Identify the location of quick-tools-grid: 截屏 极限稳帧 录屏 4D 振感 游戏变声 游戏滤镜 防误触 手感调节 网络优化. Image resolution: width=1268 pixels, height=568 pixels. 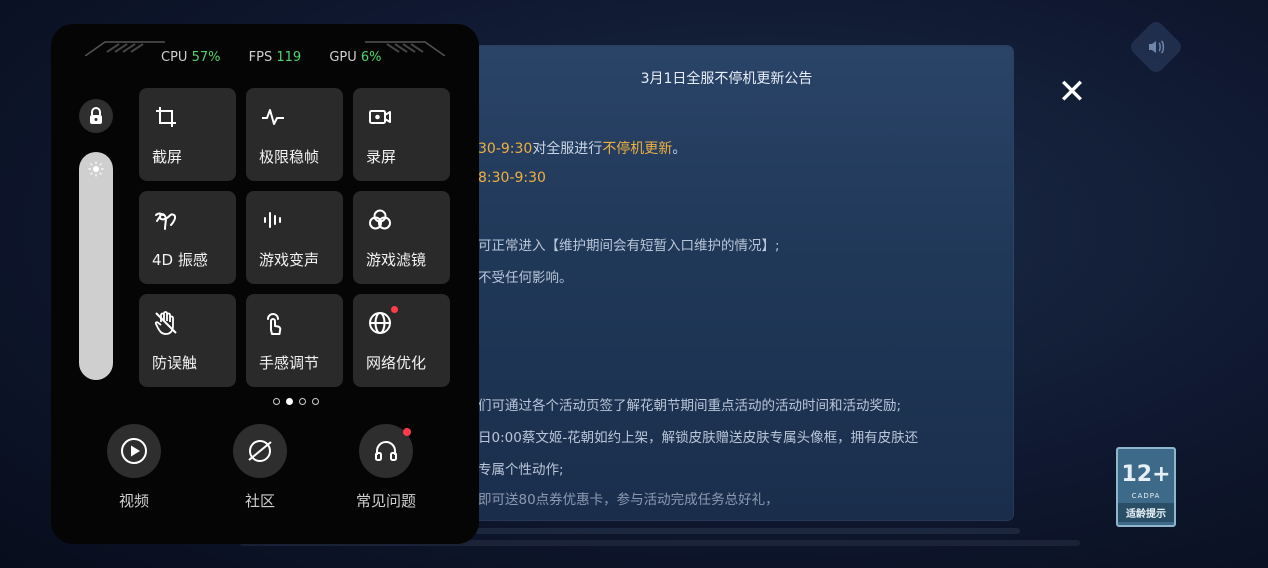
(294, 237).